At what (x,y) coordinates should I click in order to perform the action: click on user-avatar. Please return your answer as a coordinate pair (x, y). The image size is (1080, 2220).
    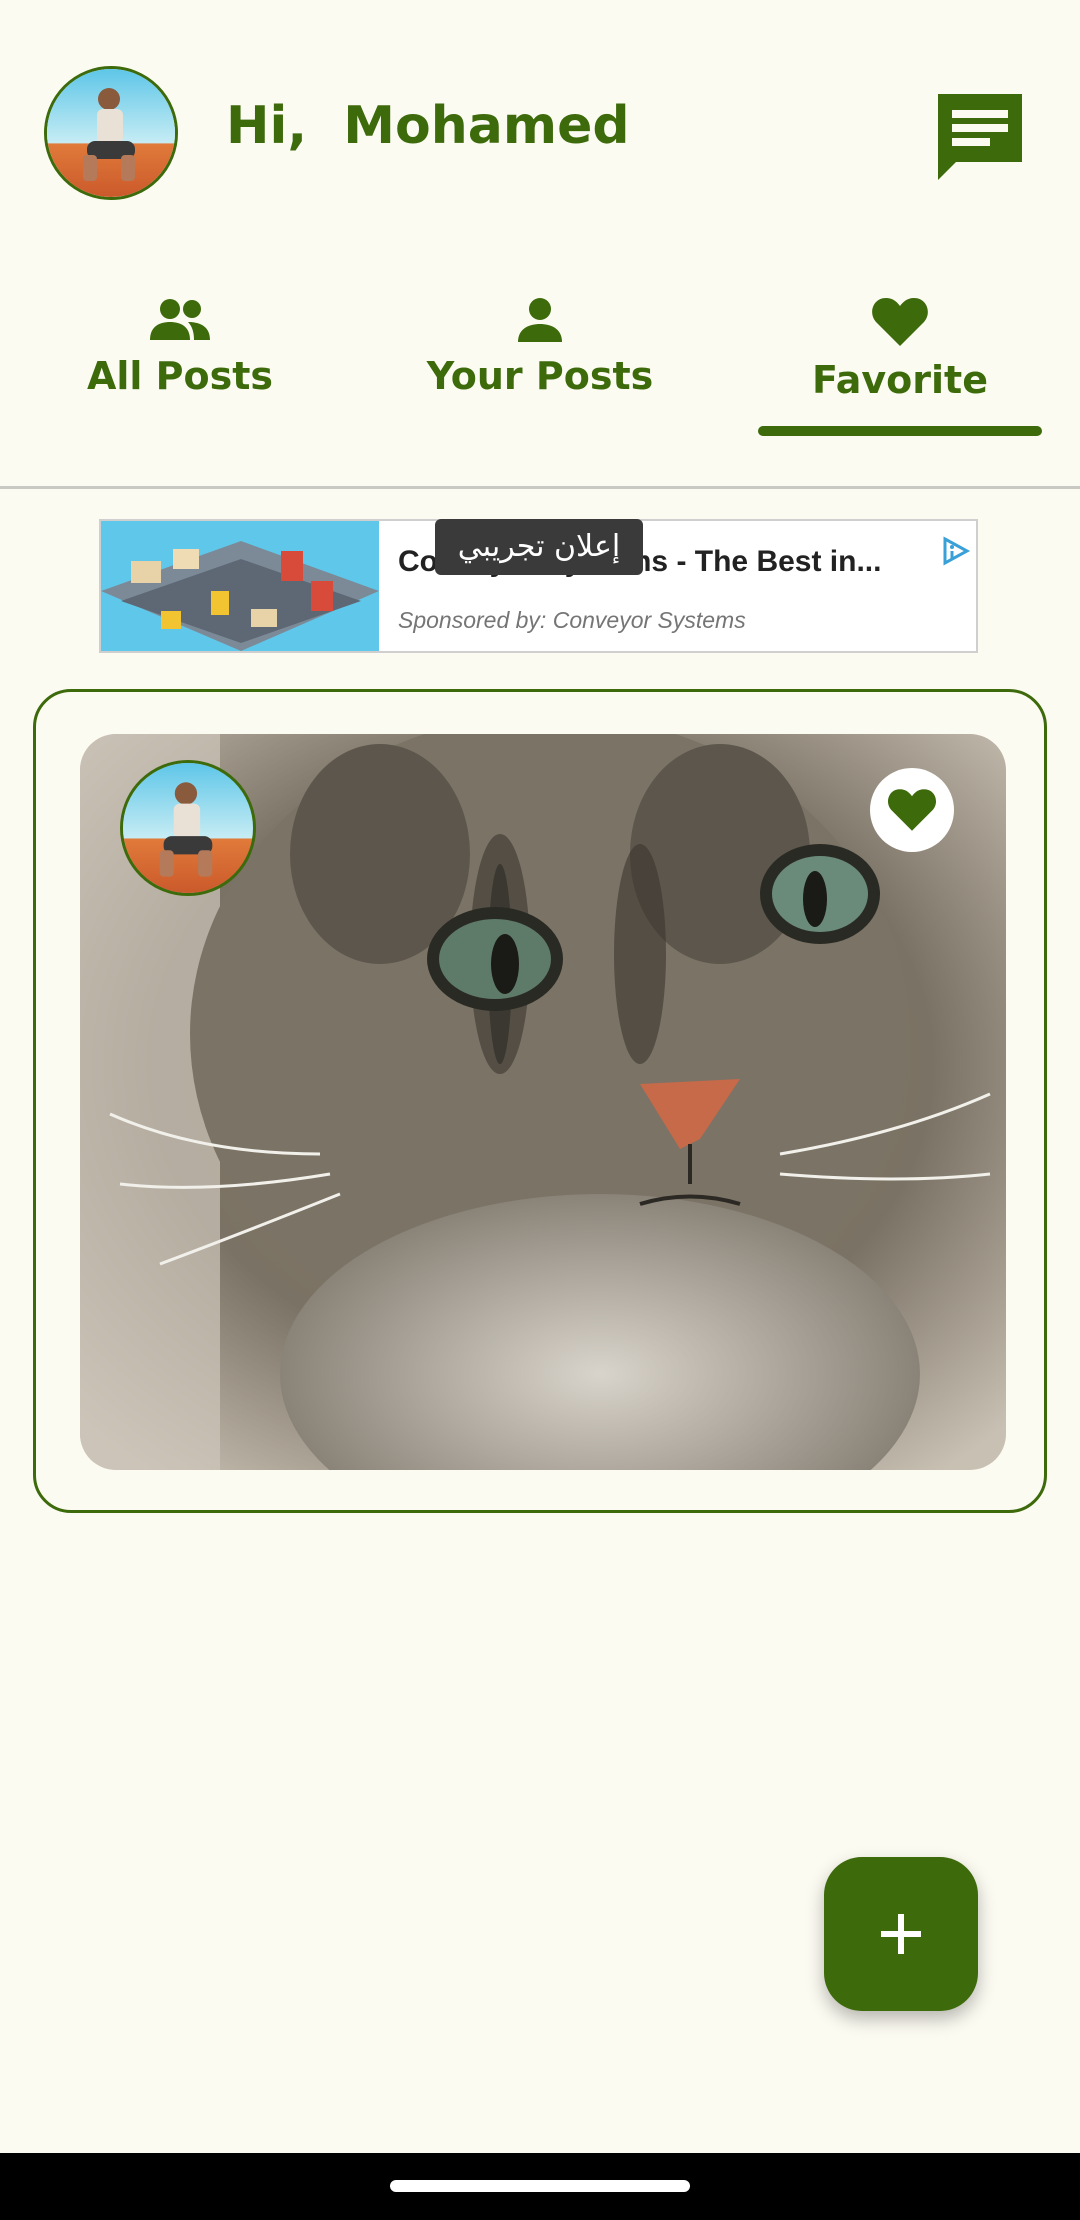
    Looking at the image, I should click on (111, 133).